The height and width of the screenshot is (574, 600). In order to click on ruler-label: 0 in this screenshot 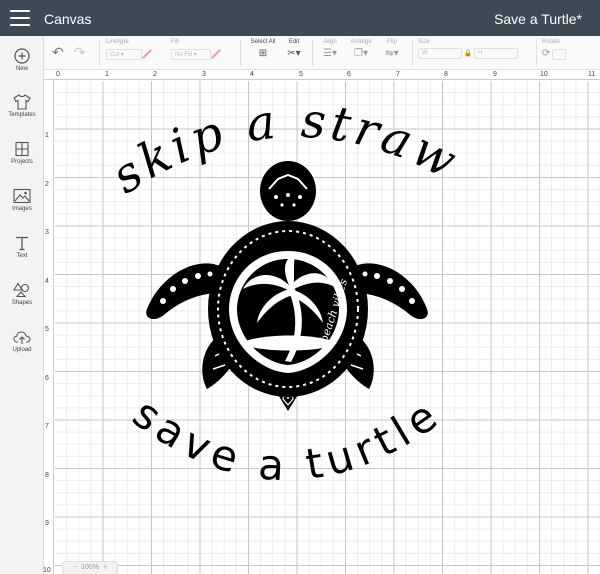, I will do `click(58, 74)`.